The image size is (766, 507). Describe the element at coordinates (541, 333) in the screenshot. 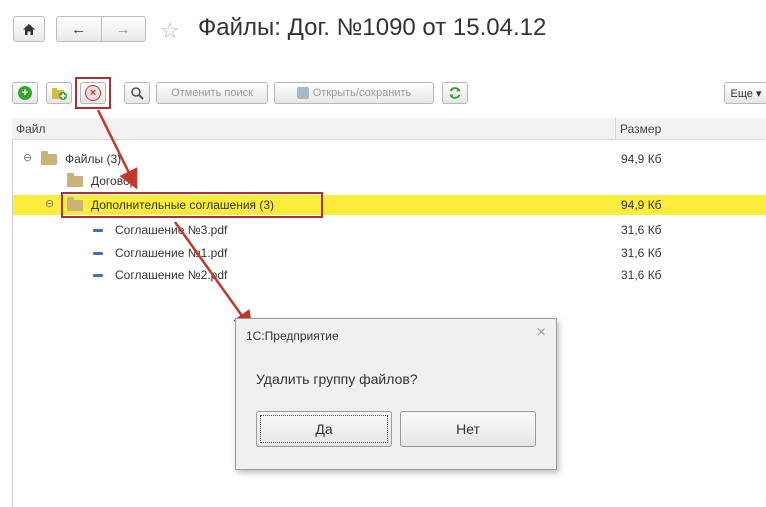

I see `close-icon: ×` at that location.